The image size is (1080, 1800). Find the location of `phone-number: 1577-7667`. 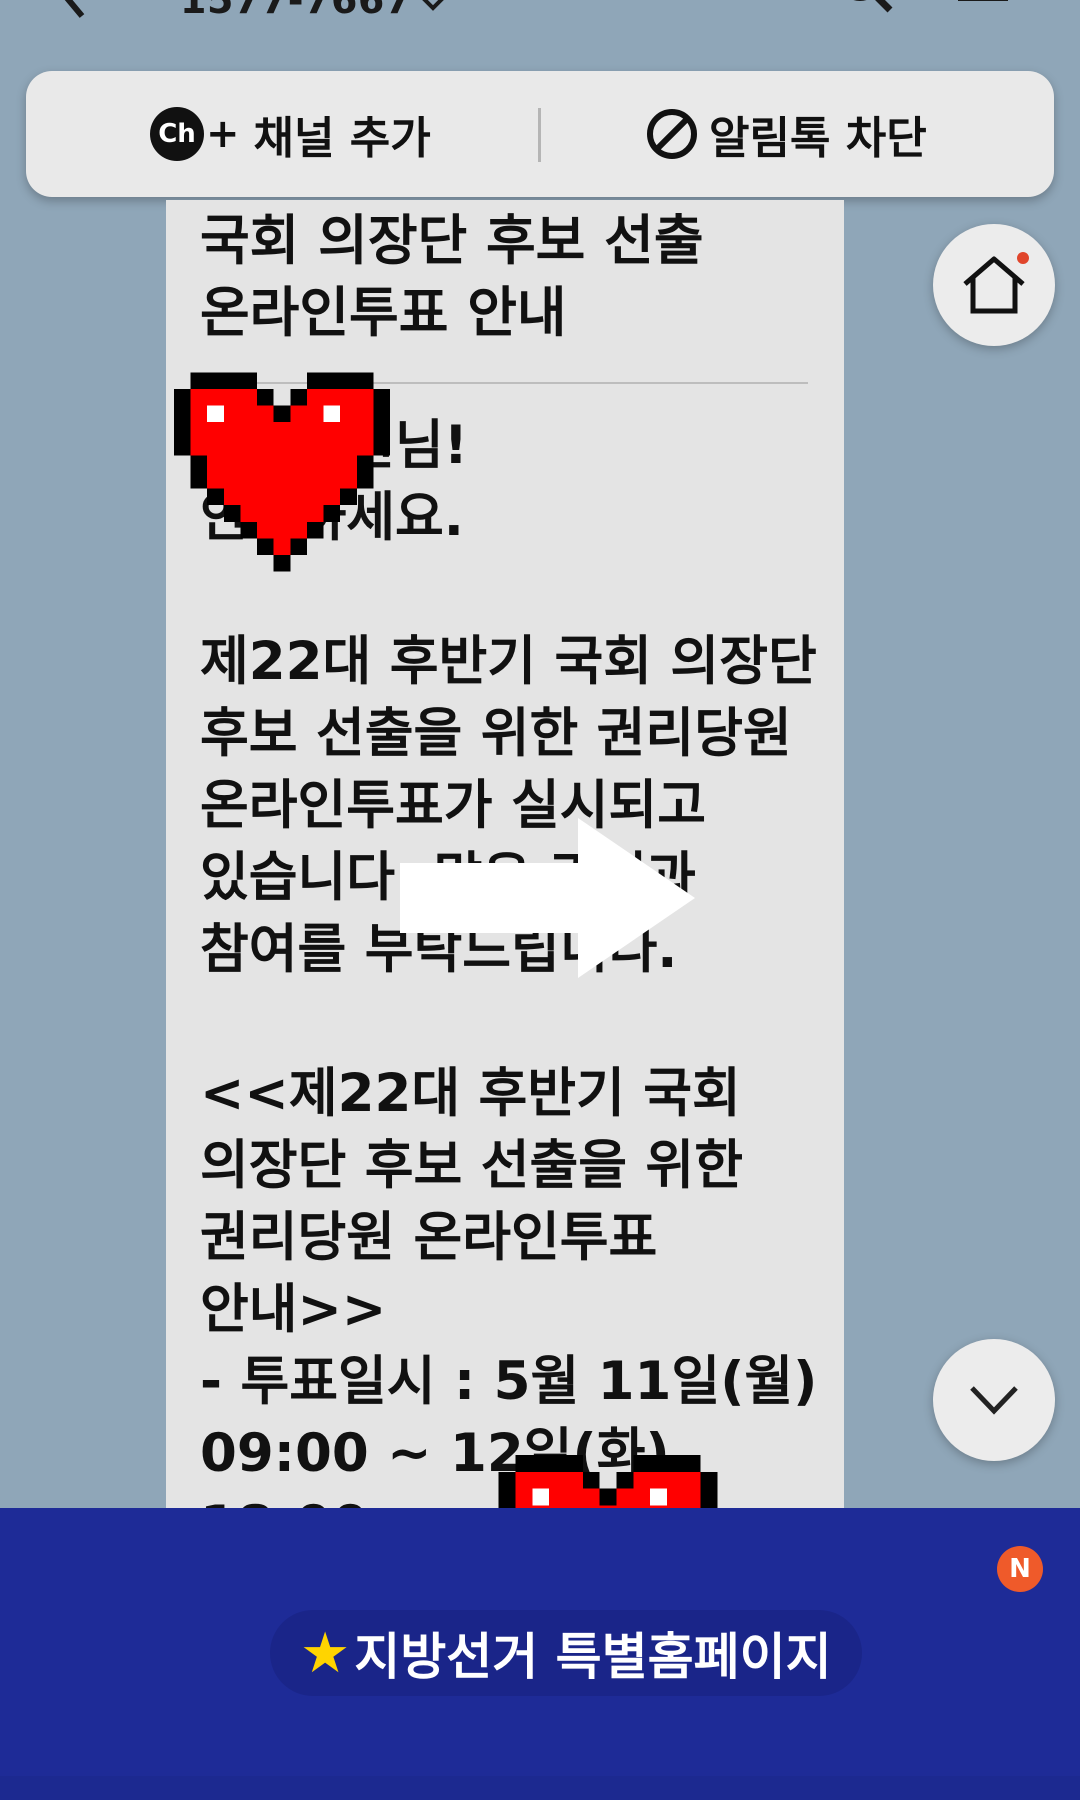

phone-number: 1577-7667 is located at coordinates (296, 11).